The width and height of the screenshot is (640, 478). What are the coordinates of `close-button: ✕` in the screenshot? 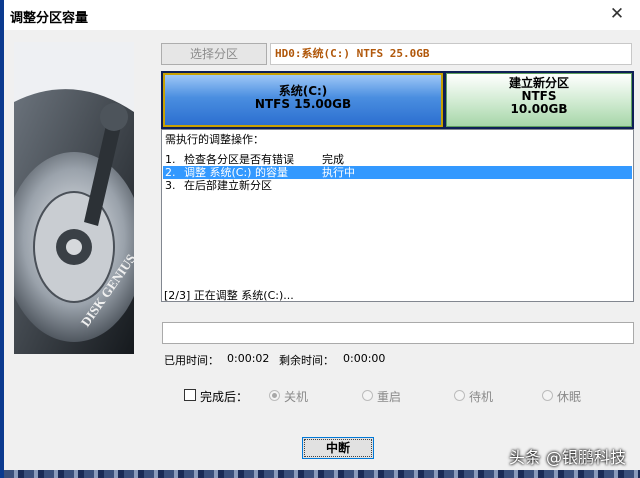 It's located at (617, 14).